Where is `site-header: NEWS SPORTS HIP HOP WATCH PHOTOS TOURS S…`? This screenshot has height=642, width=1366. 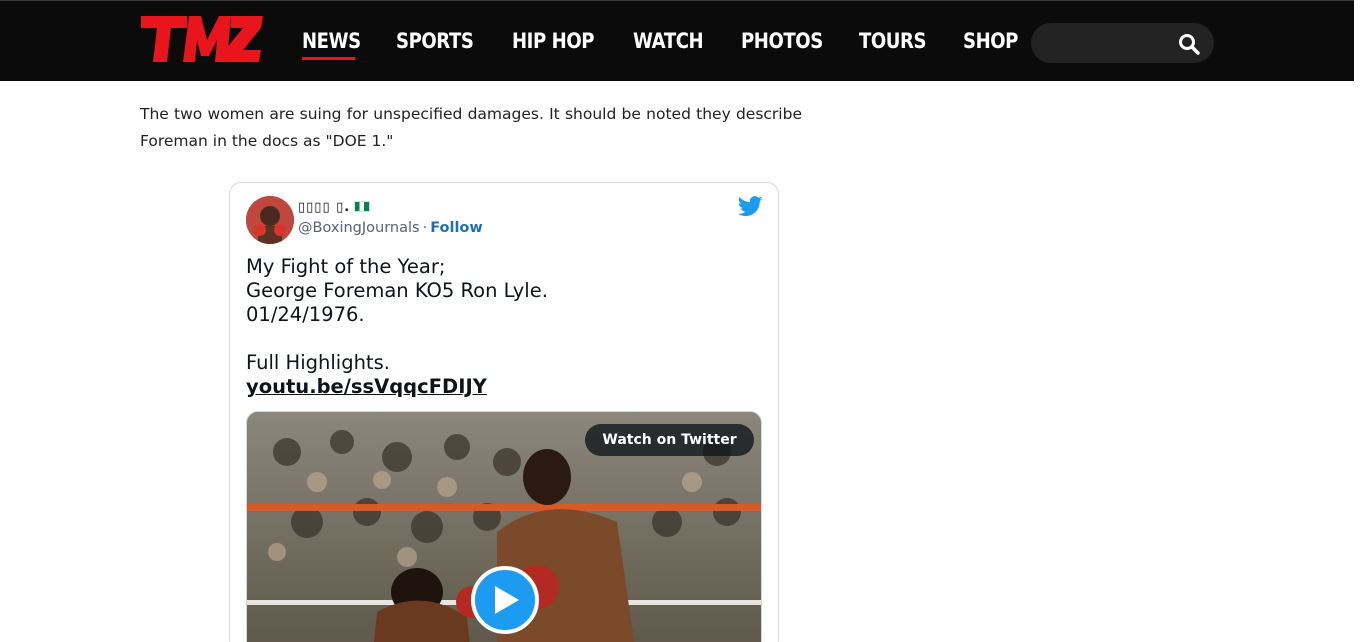
site-header: NEWS SPORTS HIP HOP WATCH PHOTOS TOURS S… is located at coordinates (677, 40).